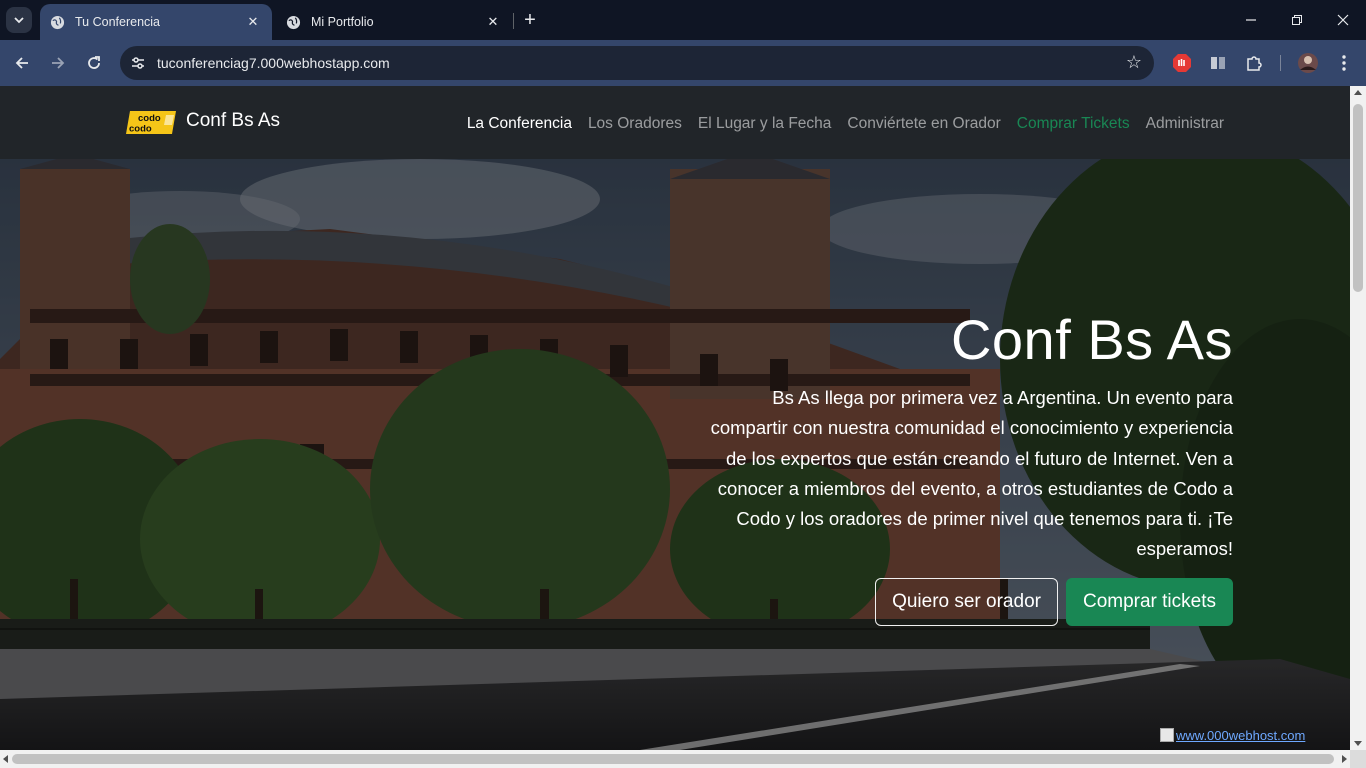 Image resolution: width=1366 pixels, height=768 pixels. I want to click on nav-comprar-tickets: Comprar Tickets, so click(1073, 124).